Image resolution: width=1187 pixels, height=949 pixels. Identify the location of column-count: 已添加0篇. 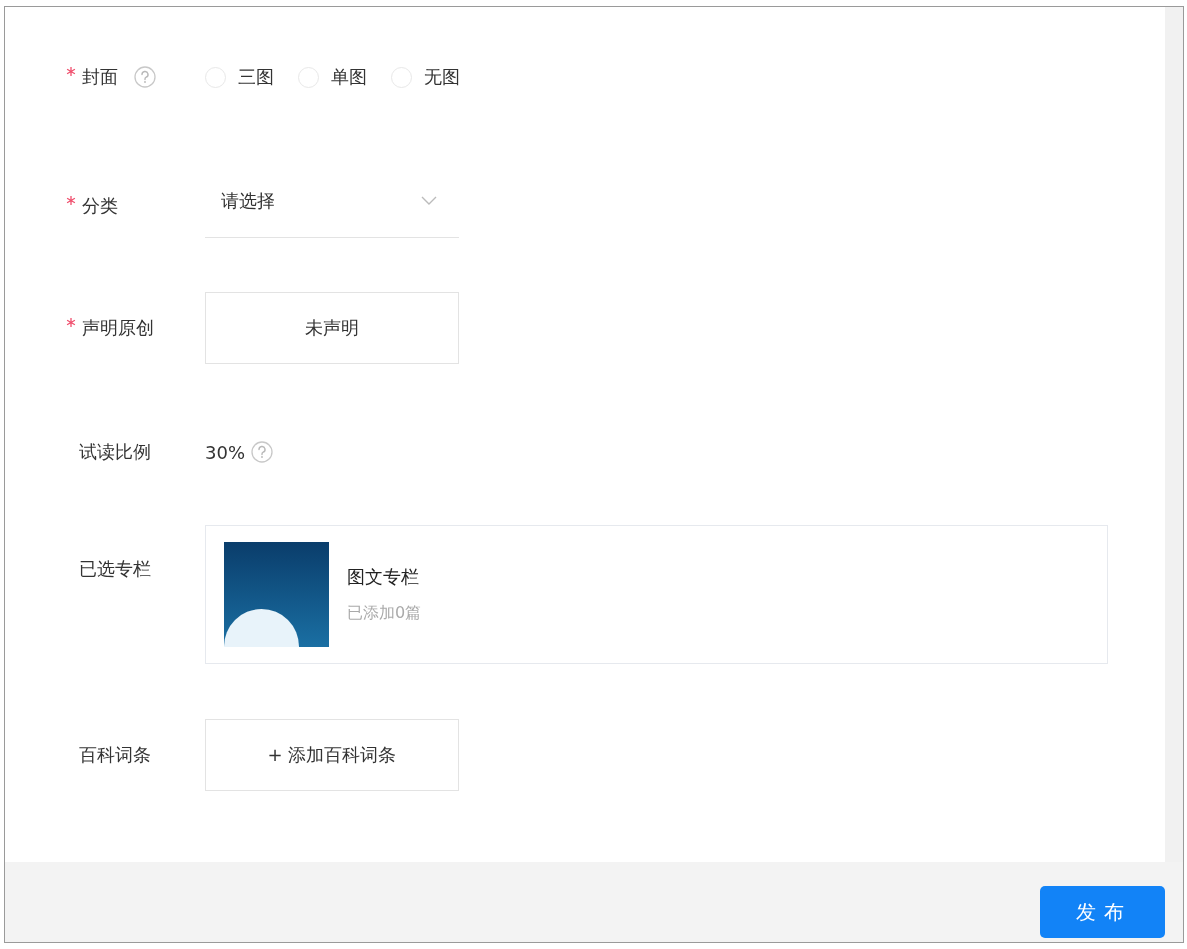
(384, 613).